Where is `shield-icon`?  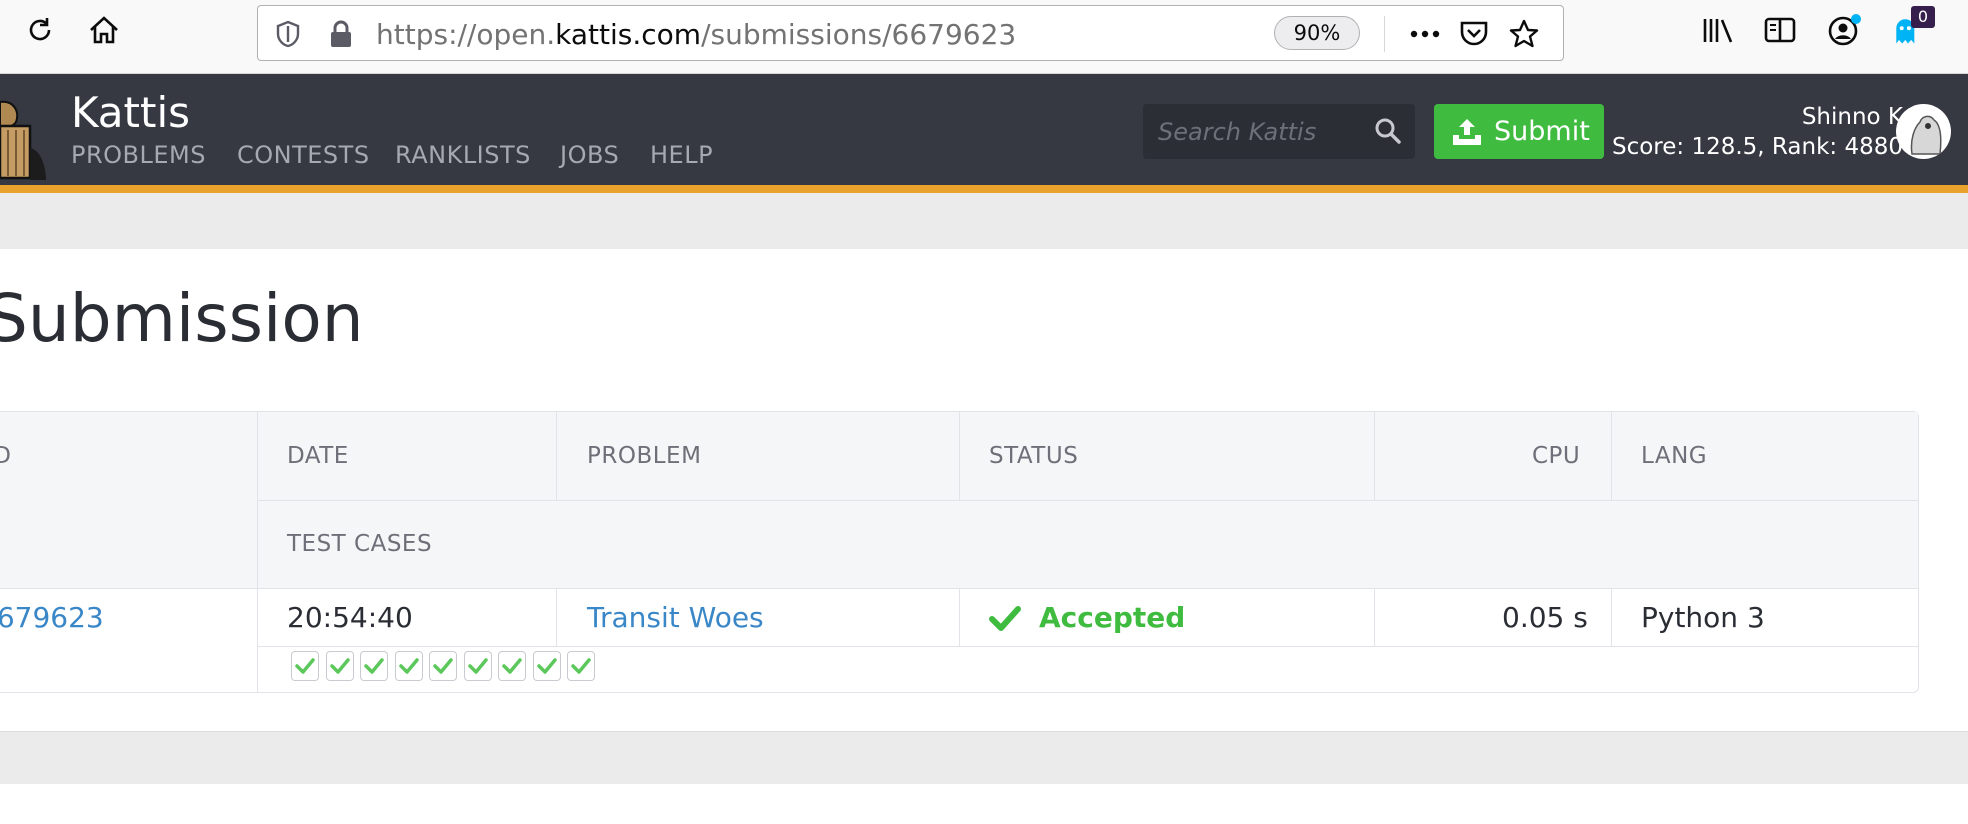 shield-icon is located at coordinates (288, 36).